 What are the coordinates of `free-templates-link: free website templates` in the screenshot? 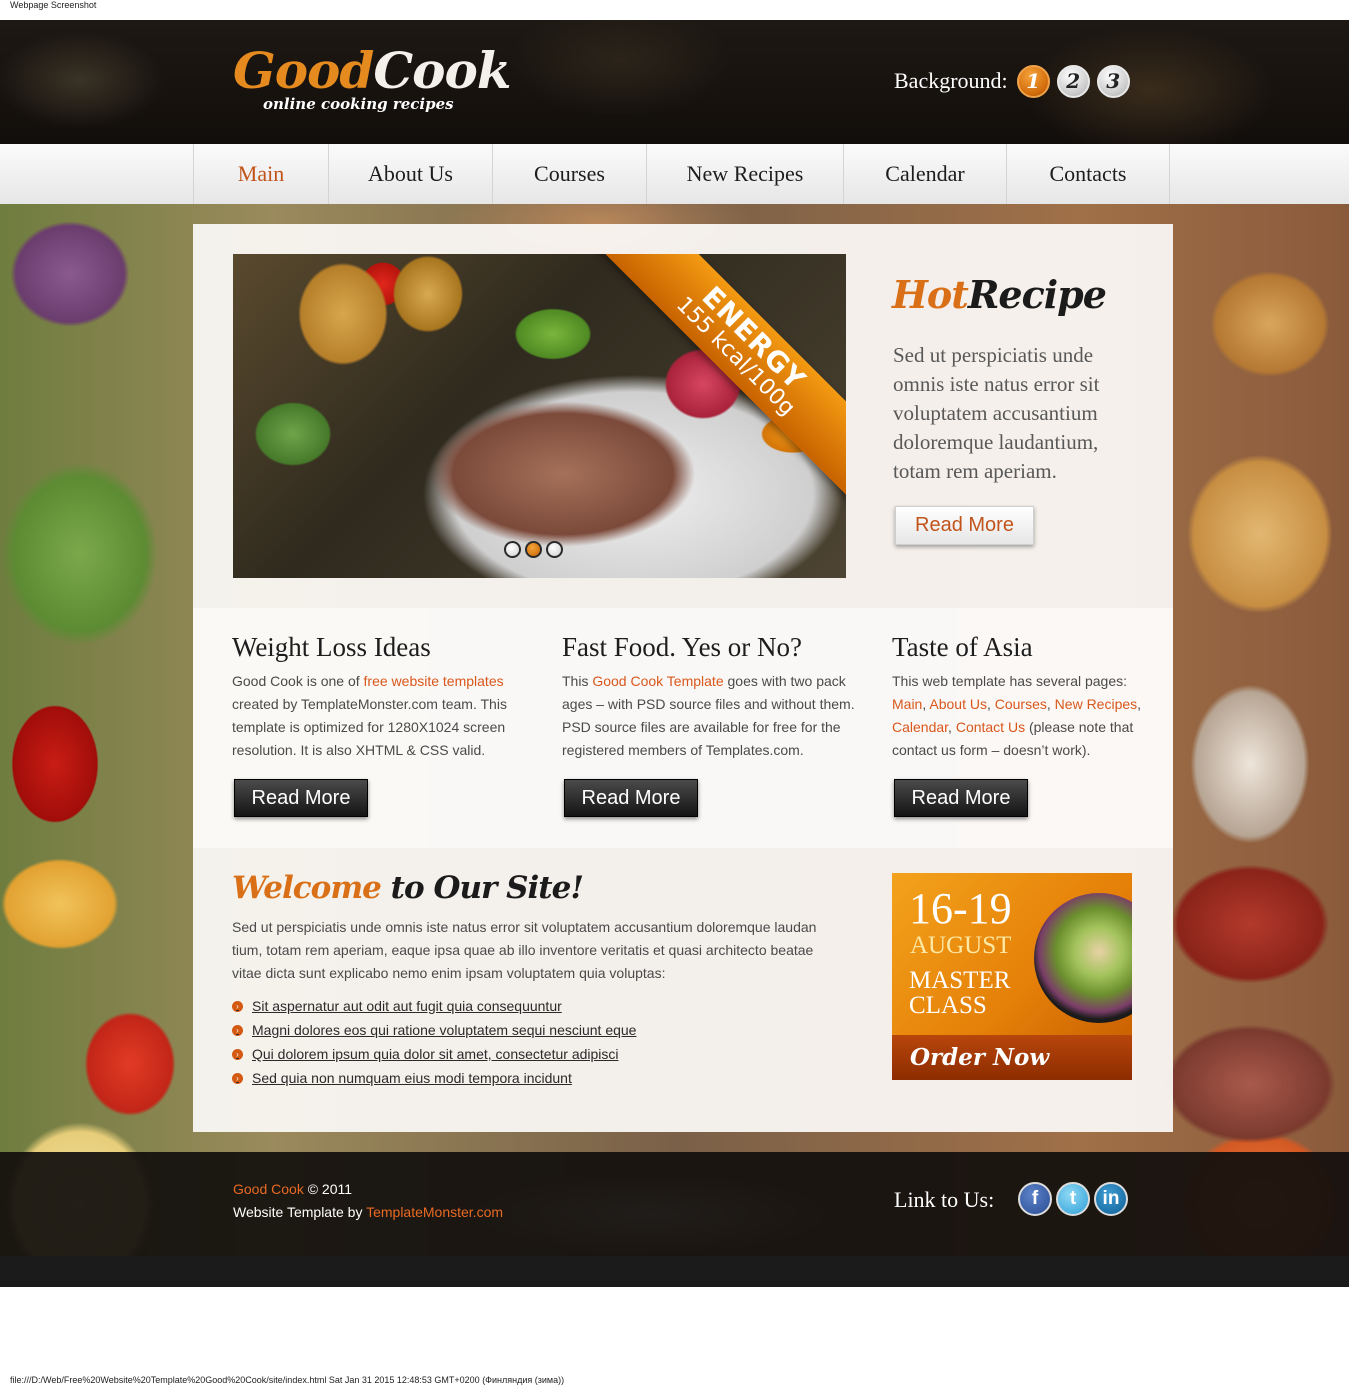 It's located at (434, 681).